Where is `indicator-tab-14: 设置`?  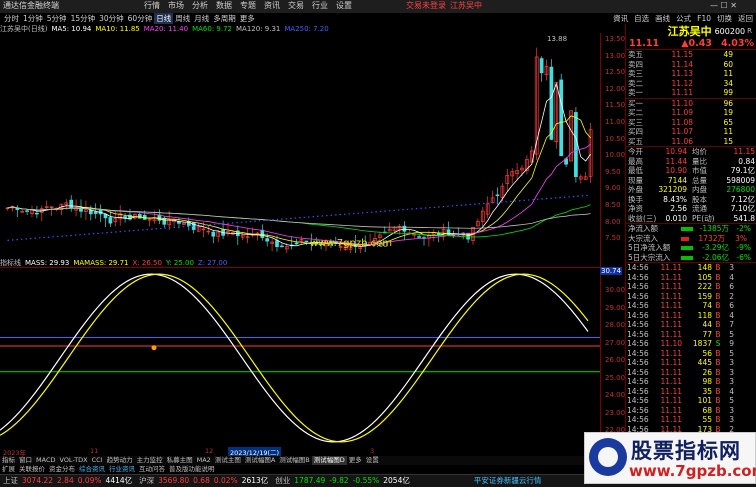
indicator-tab-14: 设置 is located at coordinates (372, 460).